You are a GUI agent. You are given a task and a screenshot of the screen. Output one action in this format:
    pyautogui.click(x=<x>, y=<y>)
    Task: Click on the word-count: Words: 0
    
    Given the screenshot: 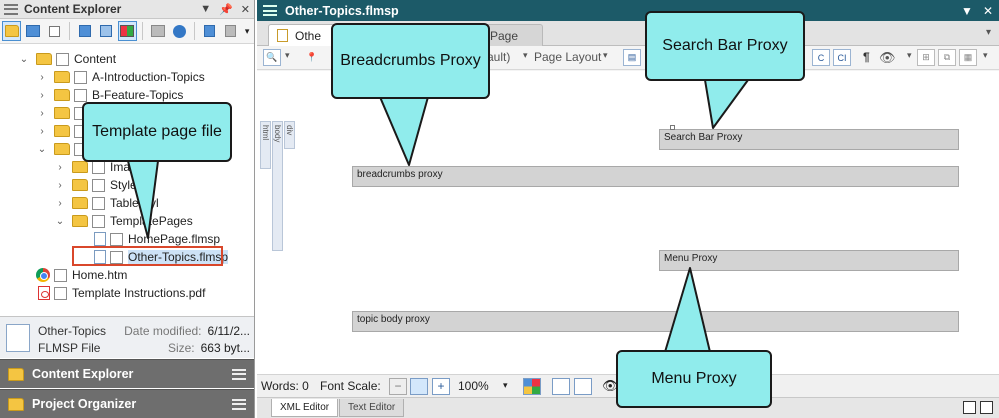 What is the action you would take?
    pyautogui.click(x=285, y=386)
    